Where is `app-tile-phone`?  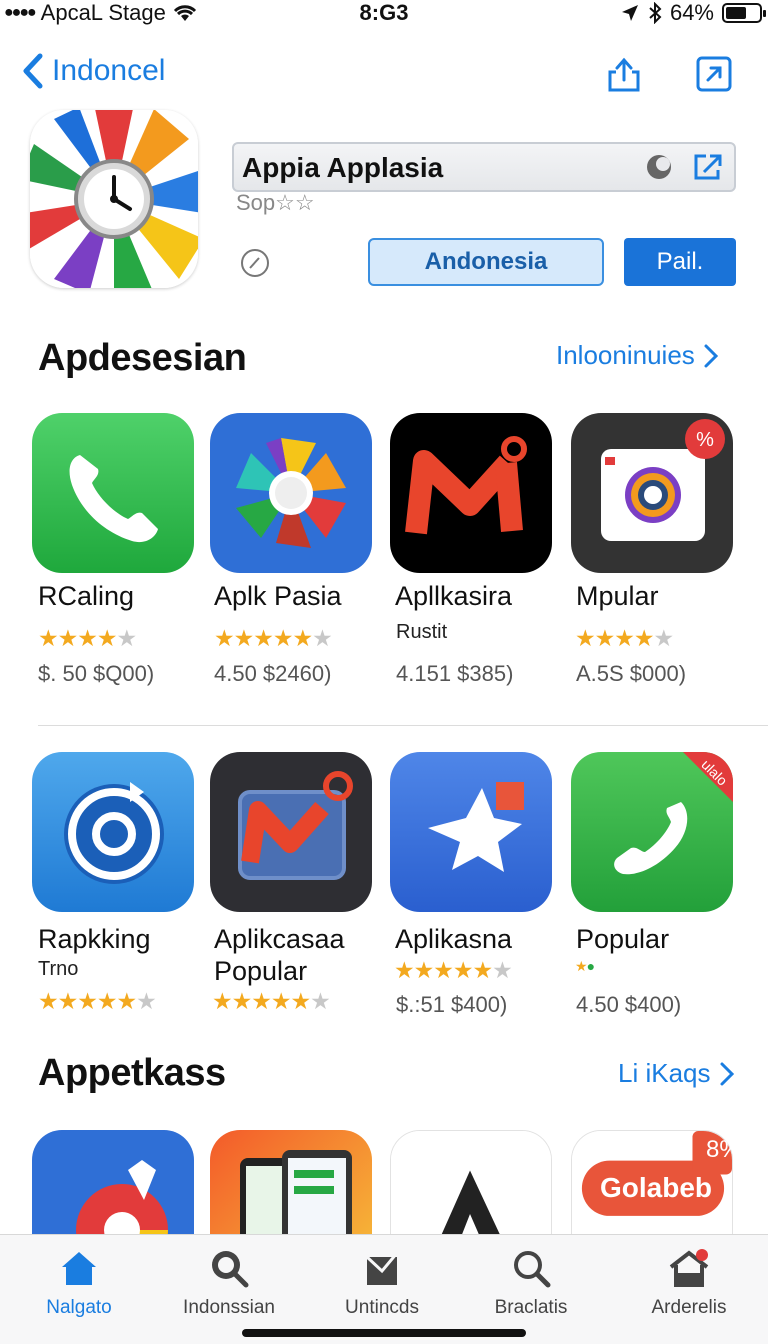
app-tile-phone is located at coordinates (113, 493).